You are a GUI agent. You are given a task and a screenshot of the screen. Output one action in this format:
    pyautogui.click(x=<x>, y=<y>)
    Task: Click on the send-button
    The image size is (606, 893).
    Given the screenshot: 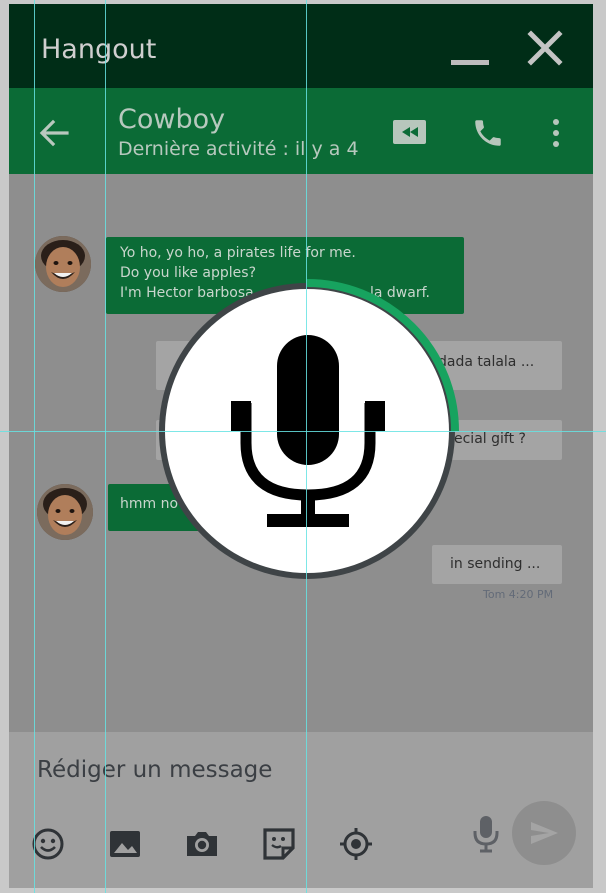 What is the action you would take?
    pyautogui.click(x=544, y=833)
    